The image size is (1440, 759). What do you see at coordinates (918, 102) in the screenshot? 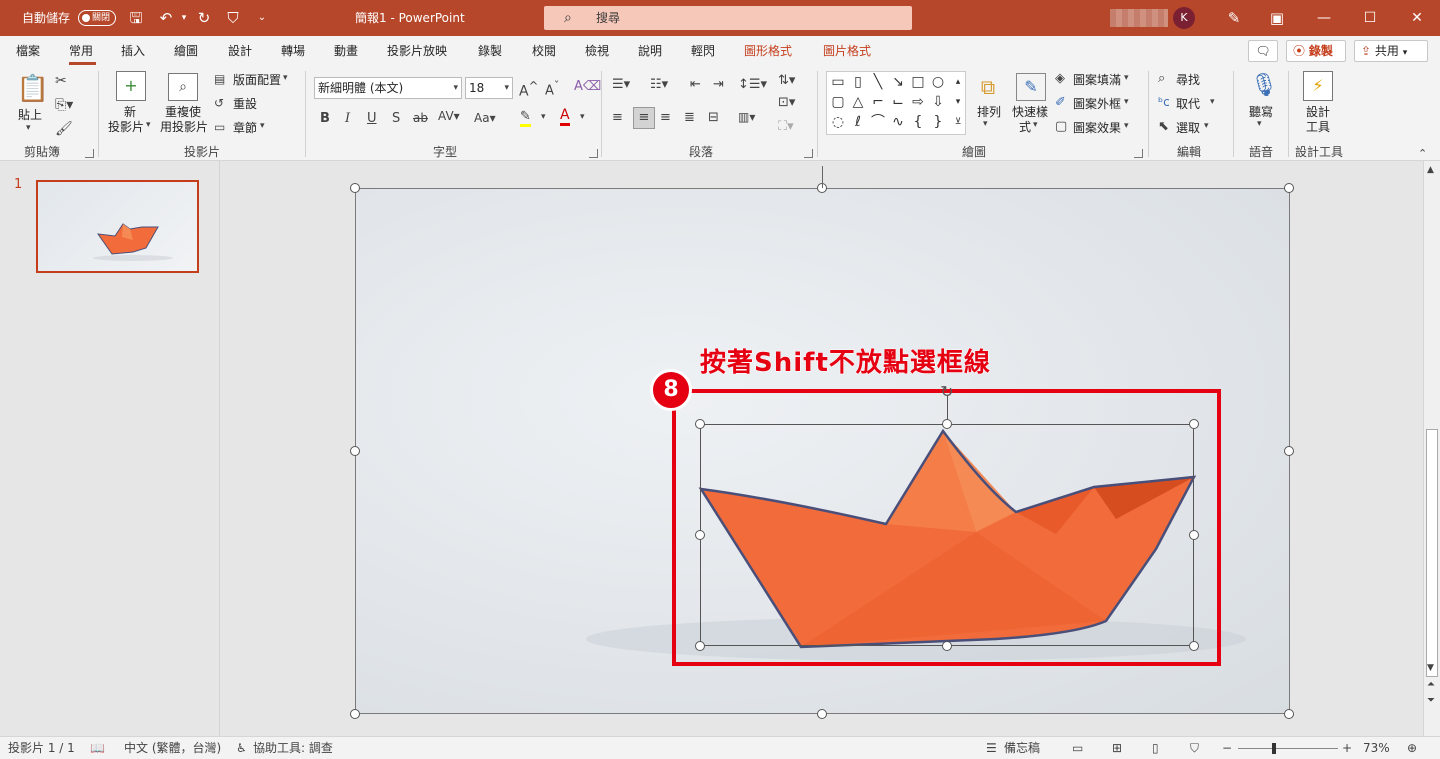
I see `right-arrow-shape-icon: ⇨` at bounding box center [918, 102].